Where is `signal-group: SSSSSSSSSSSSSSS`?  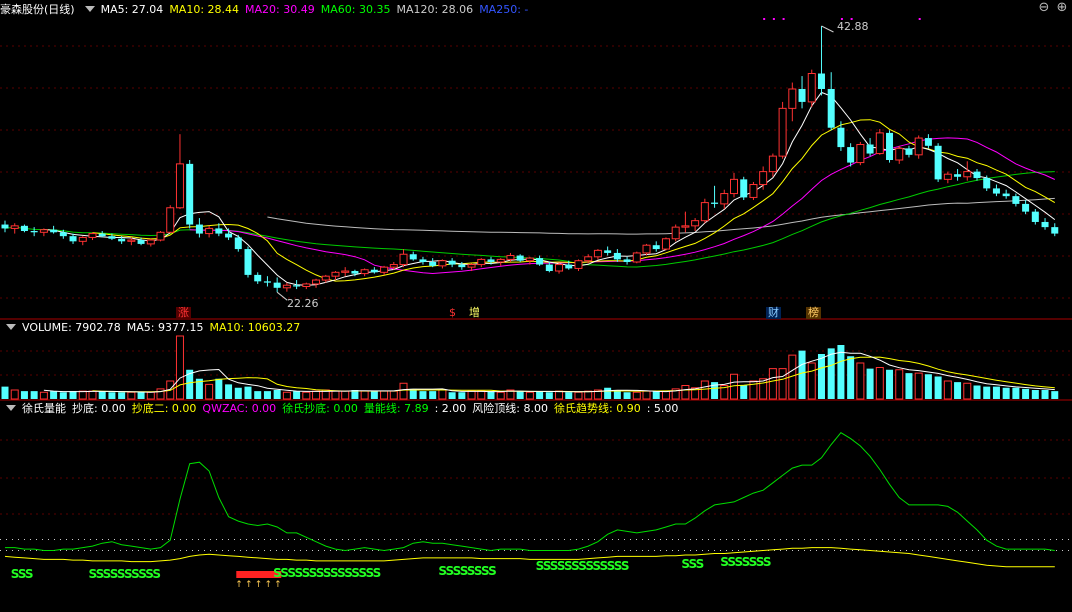
signal-group: SSSSSSSSSSSSSSS is located at coordinates (327, 573).